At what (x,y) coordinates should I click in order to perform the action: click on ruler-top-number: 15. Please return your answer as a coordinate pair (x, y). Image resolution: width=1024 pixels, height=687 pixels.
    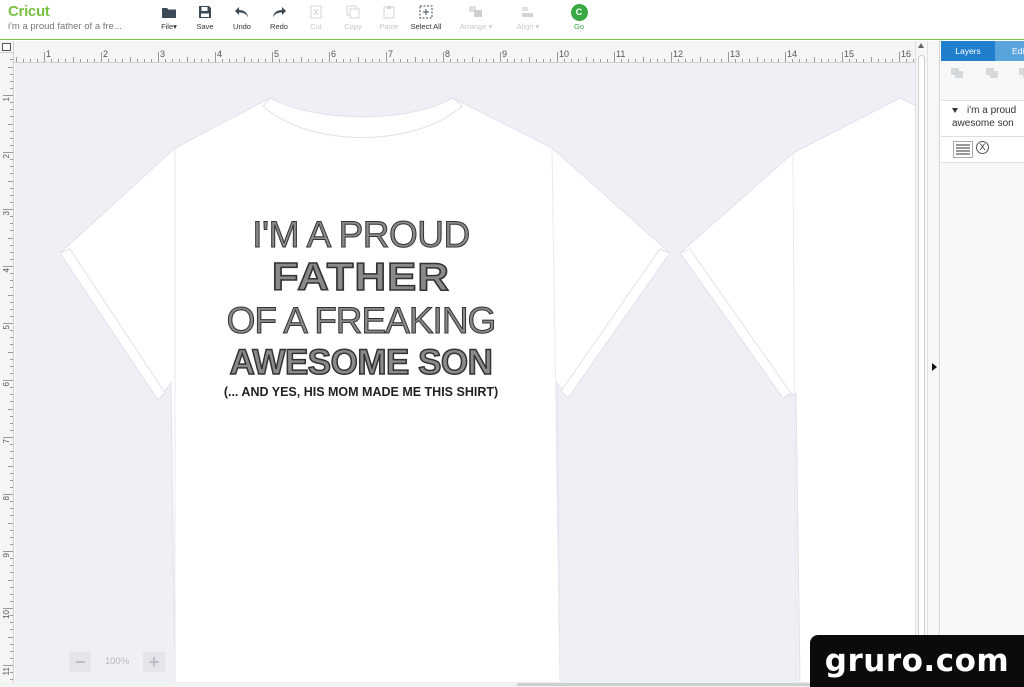
    Looking at the image, I should click on (849, 54).